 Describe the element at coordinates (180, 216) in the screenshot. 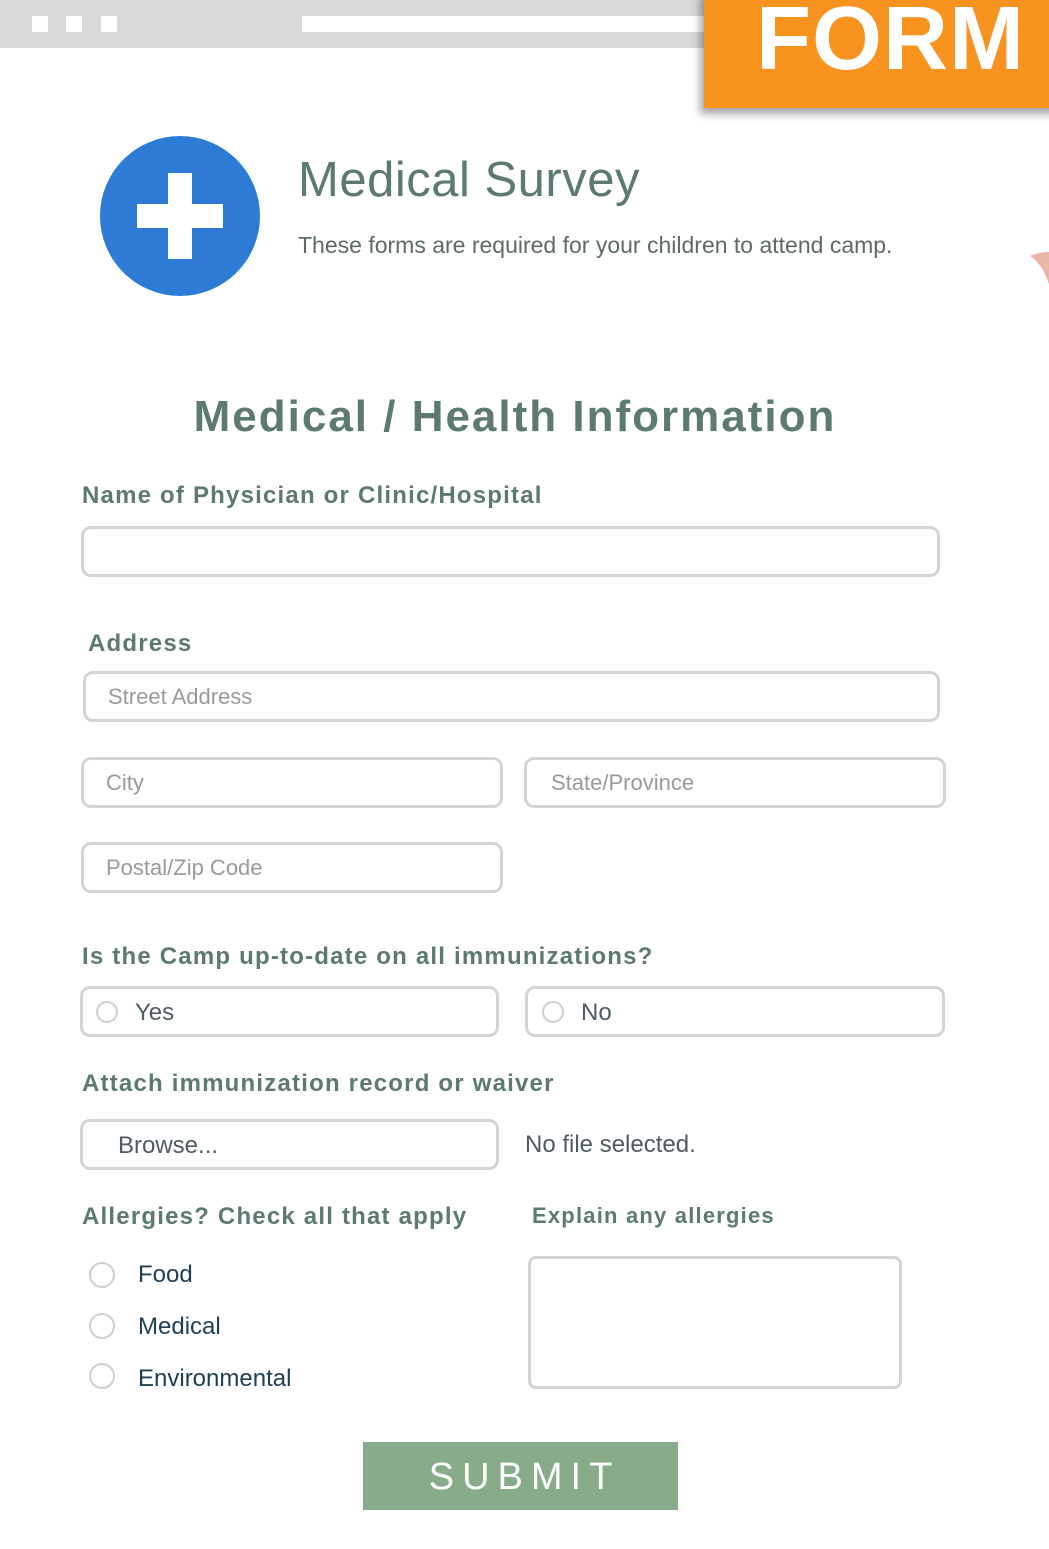

I see `medical-cross-icon` at that location.